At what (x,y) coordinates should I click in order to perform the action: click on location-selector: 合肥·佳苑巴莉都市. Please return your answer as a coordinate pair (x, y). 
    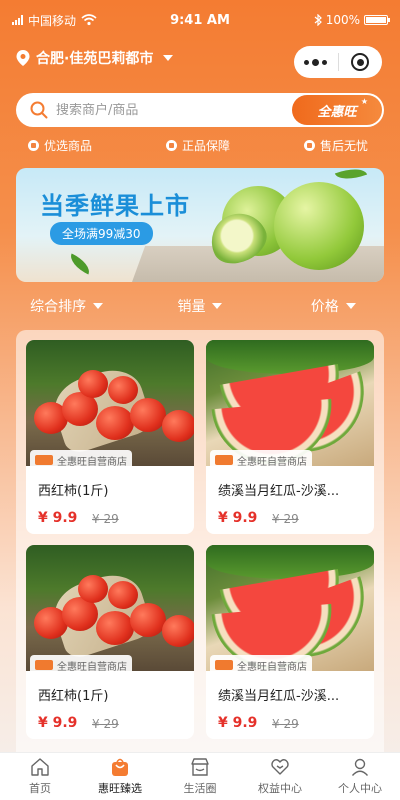
    Looking at the image, I should click on (95, 58).